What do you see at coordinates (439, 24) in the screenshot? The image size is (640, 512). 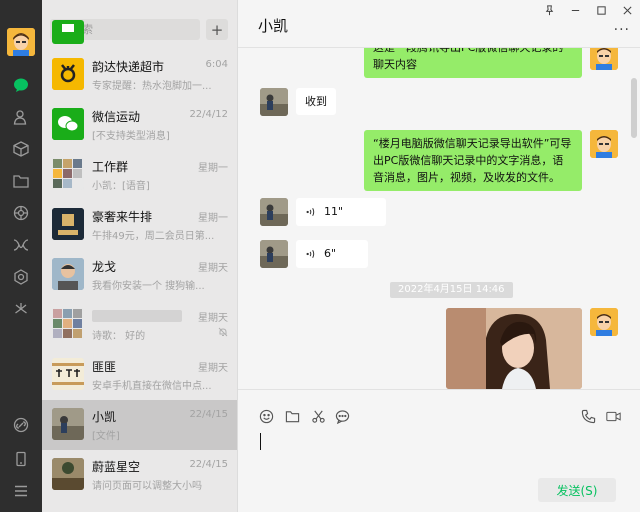 I see `chat-header: 小凯 ···` at bounding box center [439, 24].